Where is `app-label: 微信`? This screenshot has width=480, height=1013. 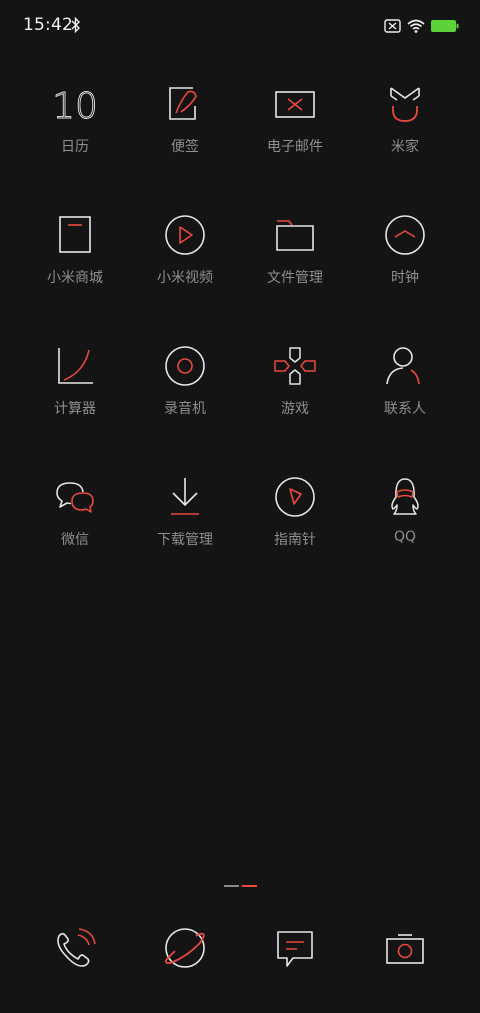
app-label: 微信 is located at coordinates (75, 540).